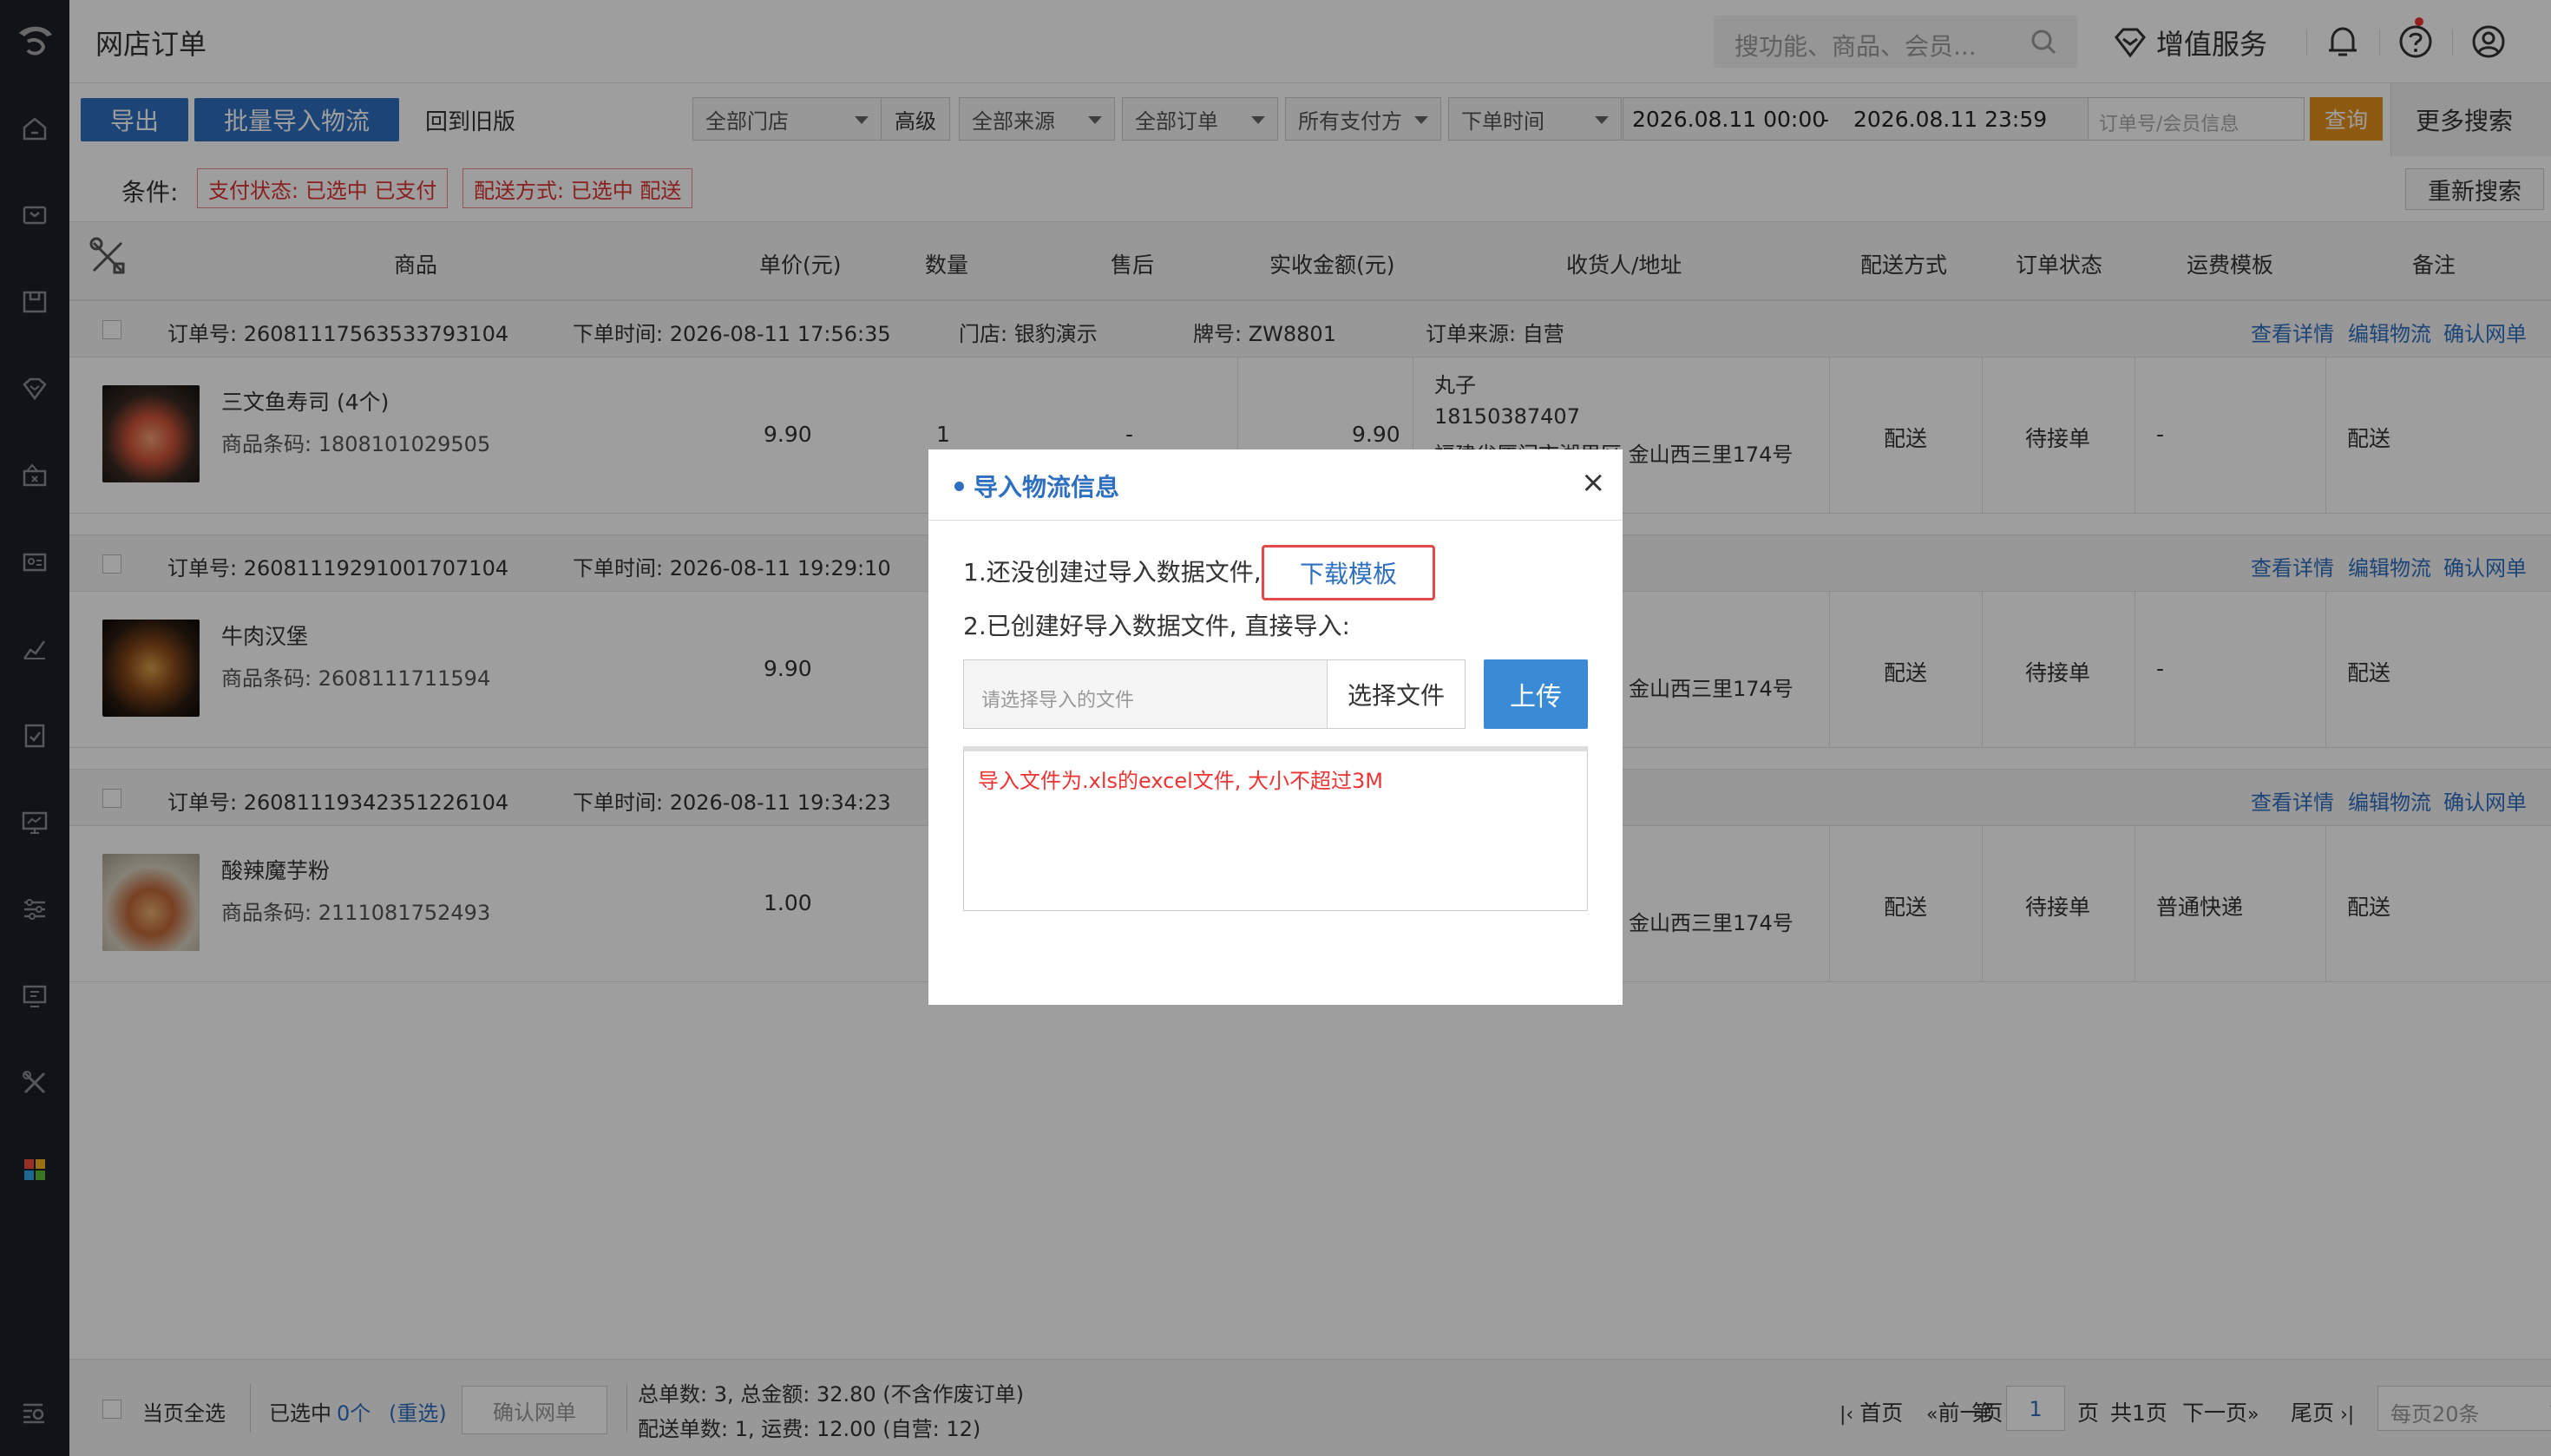 Image resolution: width=2551 pixels, height=1456 pixels. What do you see at coordinates (1156, 626) in the screenshot?
I see `step2-text: 2.已创建好导入数据文件, 直接导入:` at bounding box center [1156, 626].